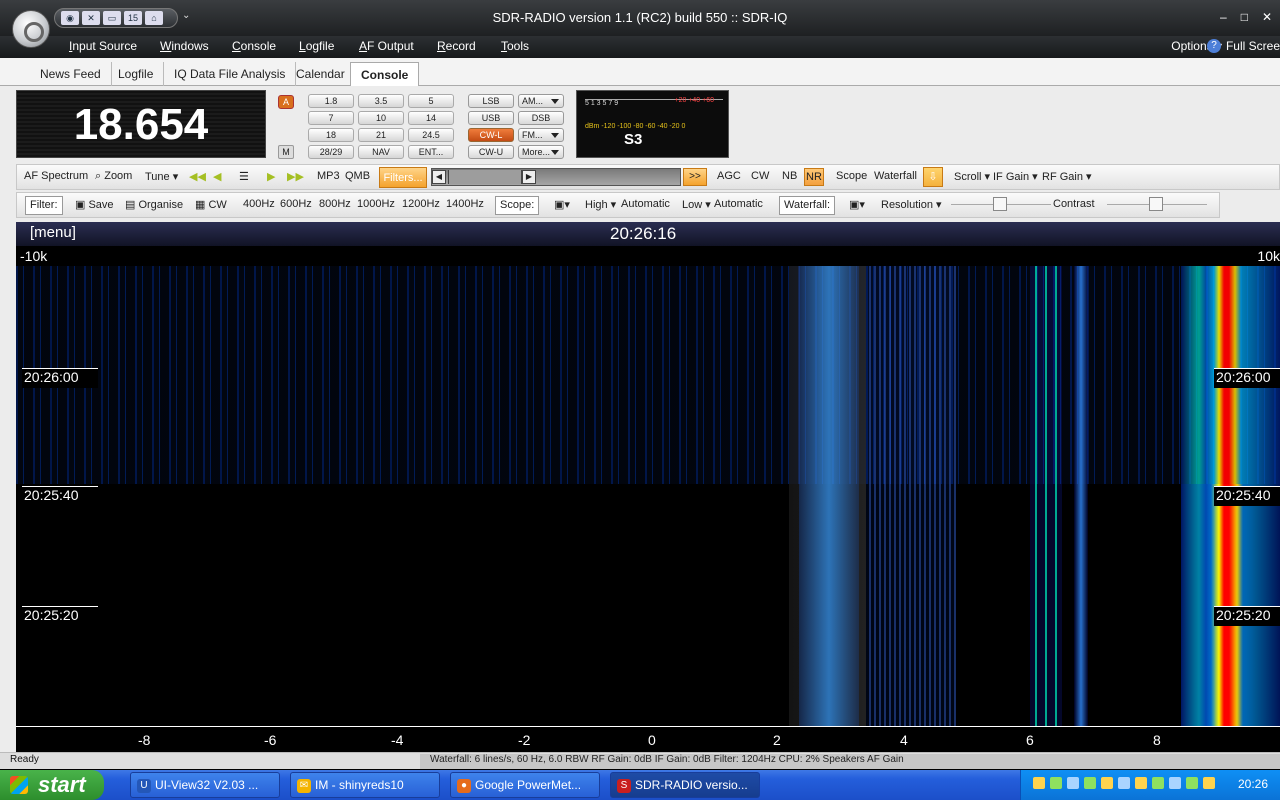 The width and height of the screenshot is (1280, 800). What do you see at coordinates (154, 204) in the screenshot?
I see `organise-button: ▤ Organise` at bounding box center [154, 204].